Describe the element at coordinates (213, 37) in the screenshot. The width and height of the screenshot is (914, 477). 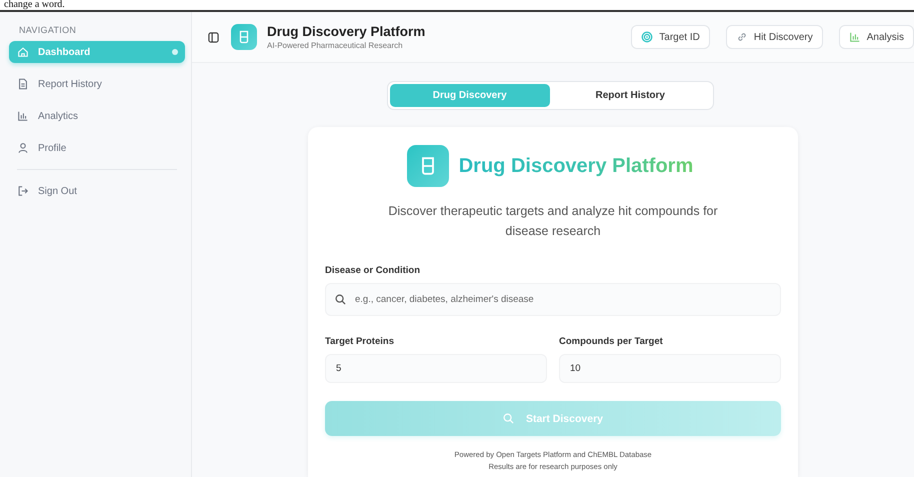
I see `sidebar-toggle-icon` at that location.